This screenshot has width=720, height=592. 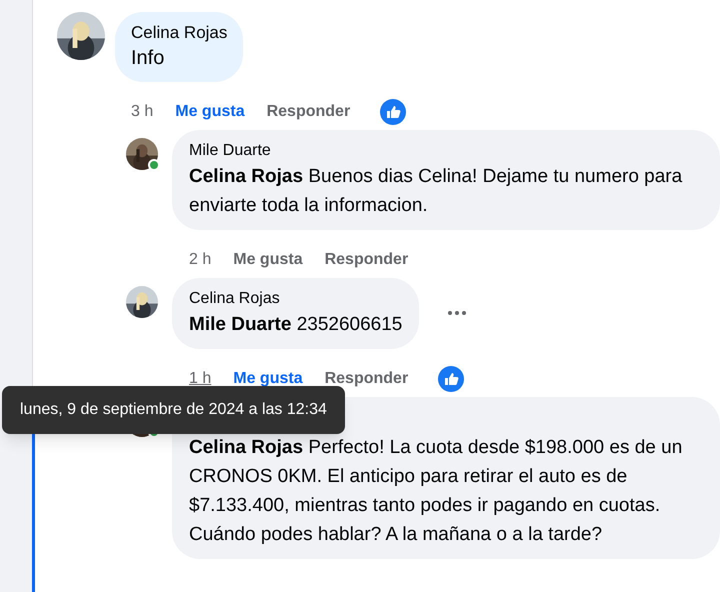 I want to click on reply-text: Mile Duarte 2352606615, so click(x=295, y=325).